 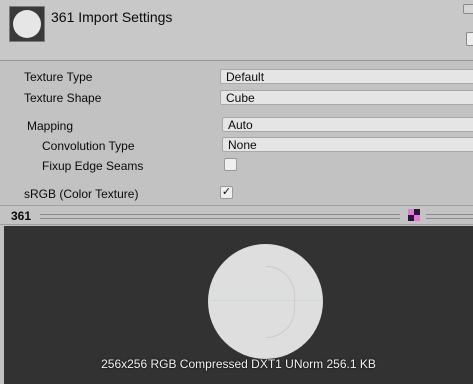 What do you see at coordinates (112, 17) in the screenshot?
I see `inspector-title: 361 Import Settings` at bounding box center [112, 17].